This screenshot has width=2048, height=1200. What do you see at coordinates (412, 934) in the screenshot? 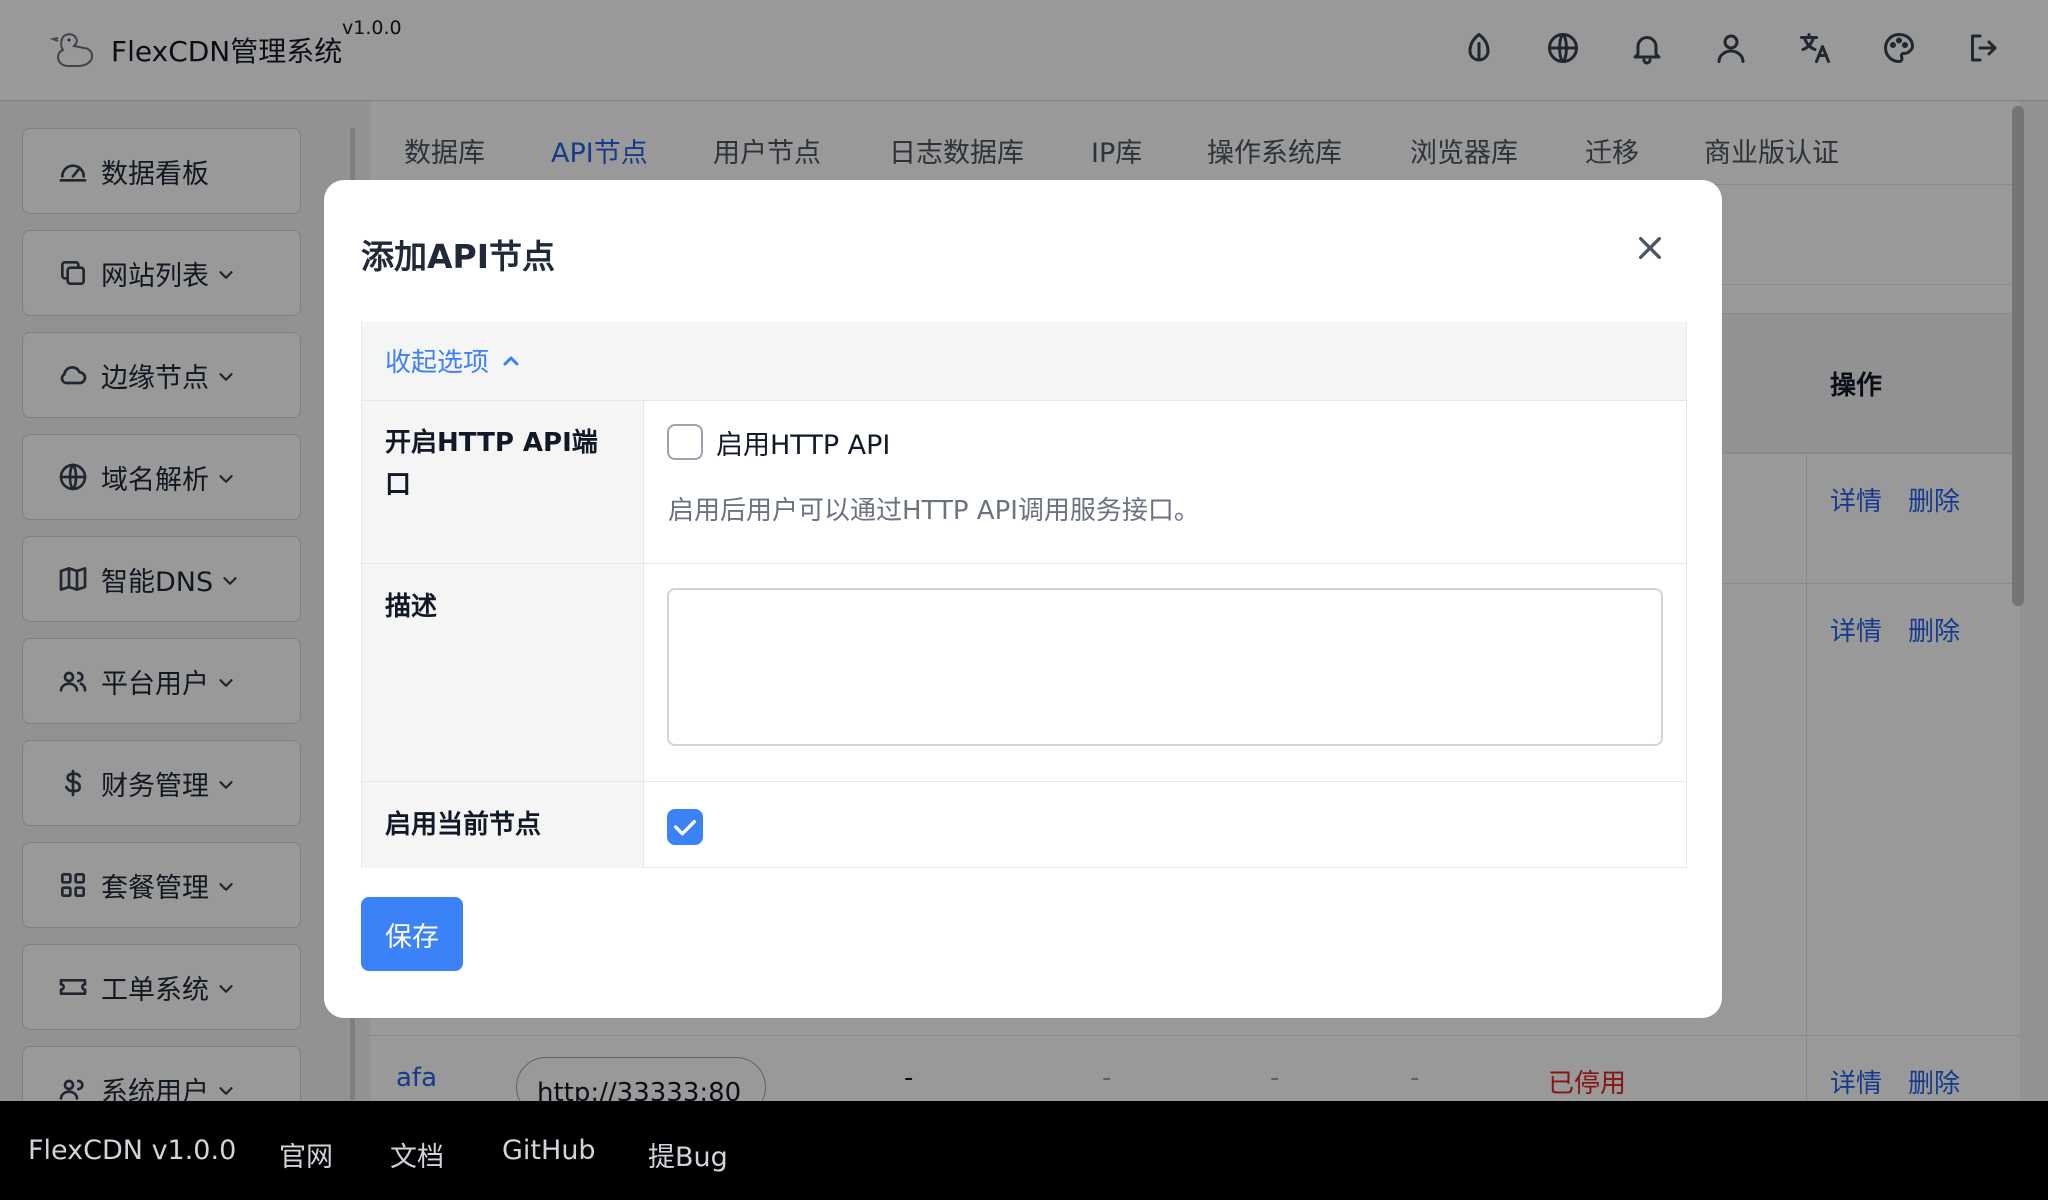
I see `save-button: 保存` at bounding box center [412, 934].